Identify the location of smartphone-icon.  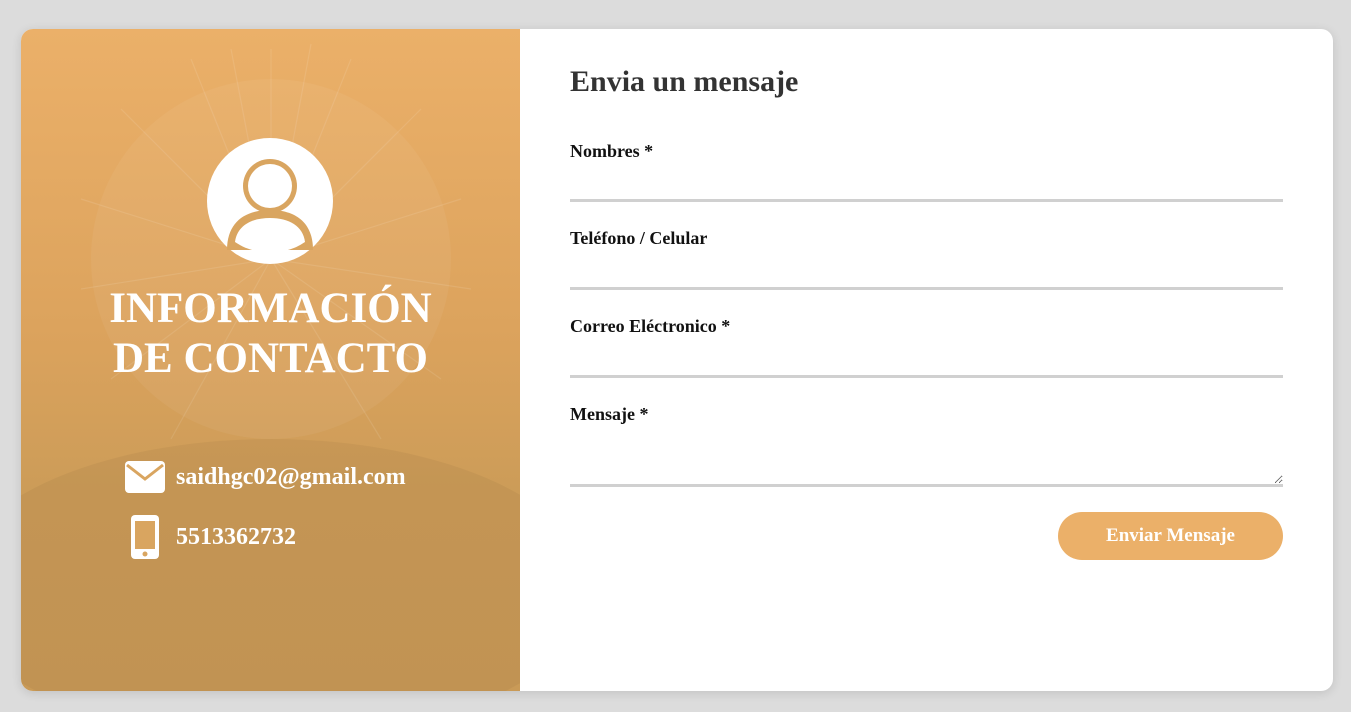
(145, 537).